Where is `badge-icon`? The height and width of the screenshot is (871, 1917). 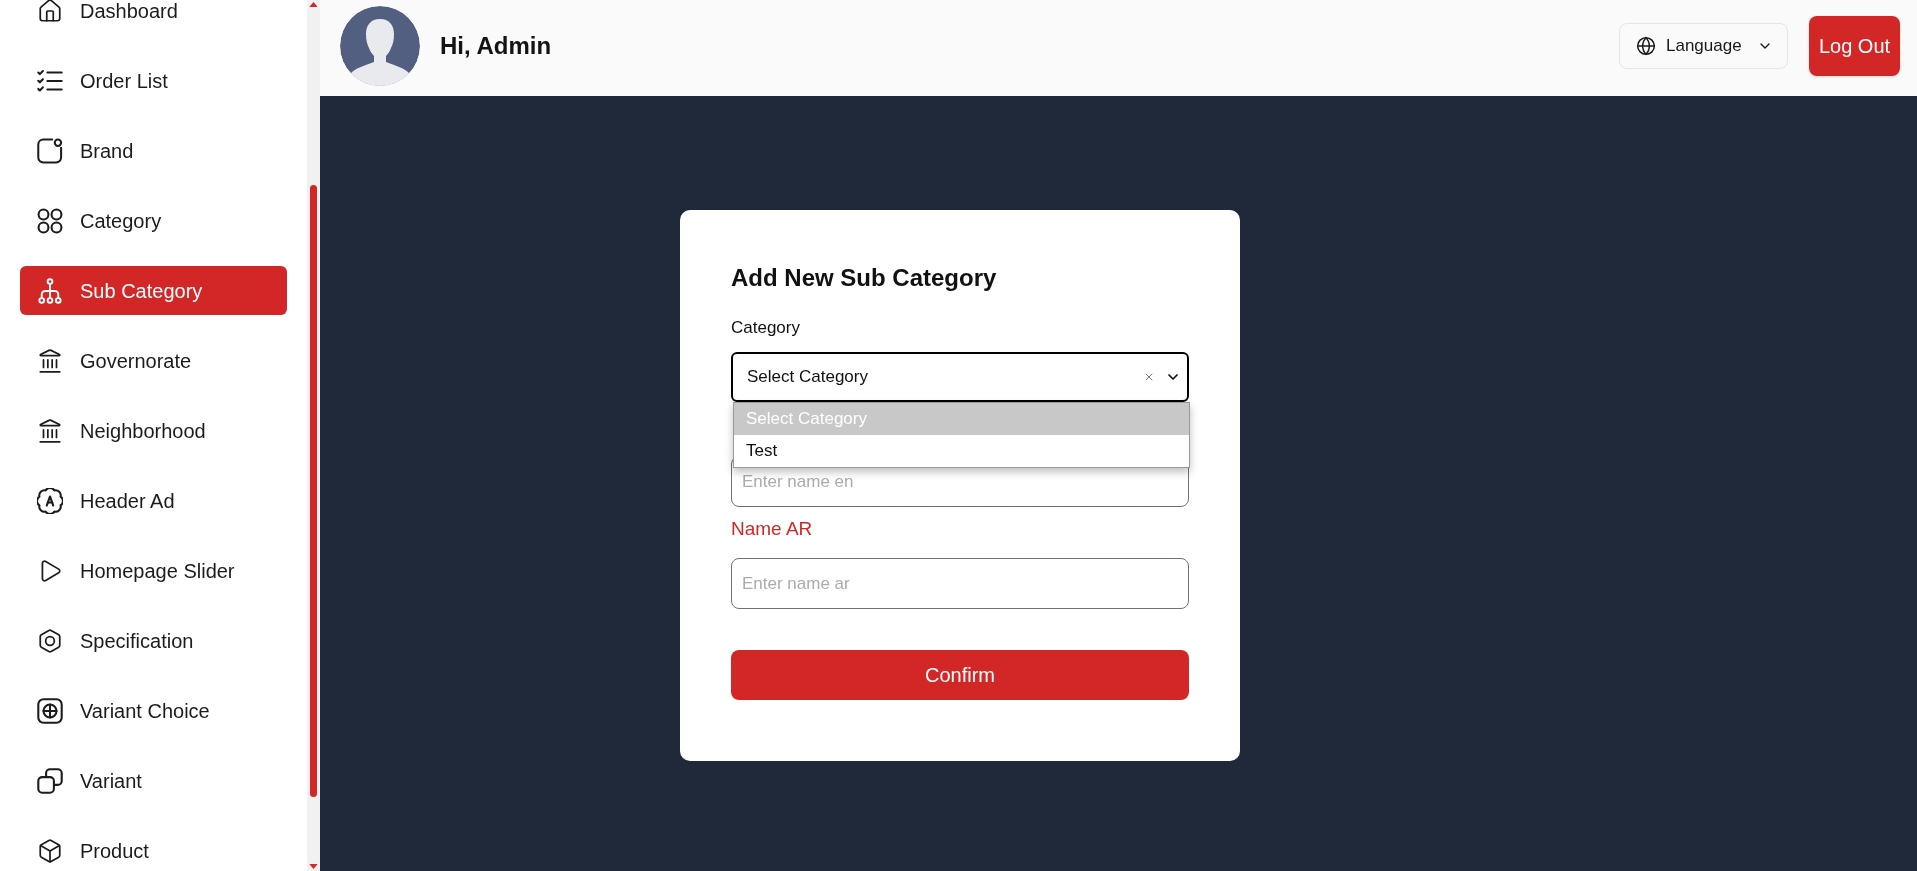
badge-icon is located at coordinates (50, 500).